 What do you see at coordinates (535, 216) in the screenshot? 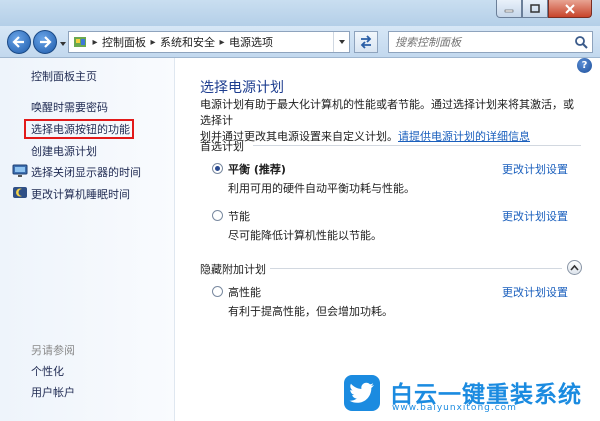
I see `change-plan-settings-power-saver: 更改计划设置` at bounding box center [535, 216].